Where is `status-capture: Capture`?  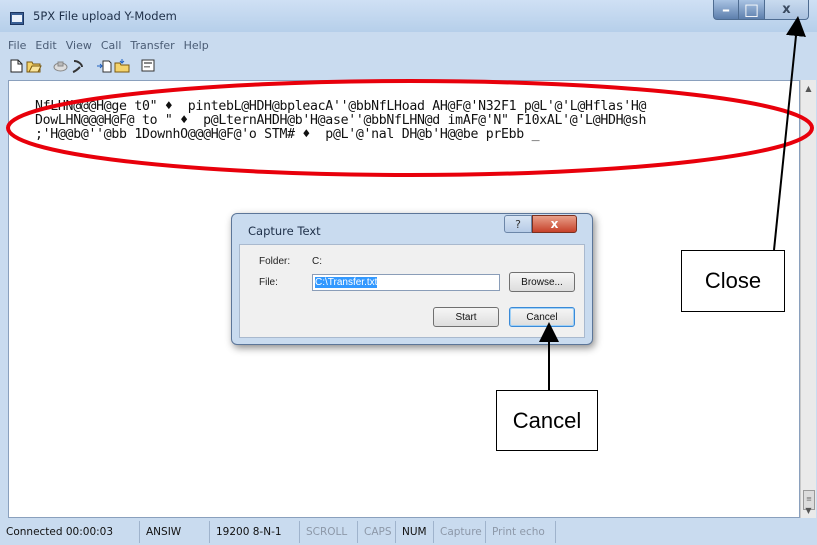
status-capture: Capture is located at coordinates (460, 532).